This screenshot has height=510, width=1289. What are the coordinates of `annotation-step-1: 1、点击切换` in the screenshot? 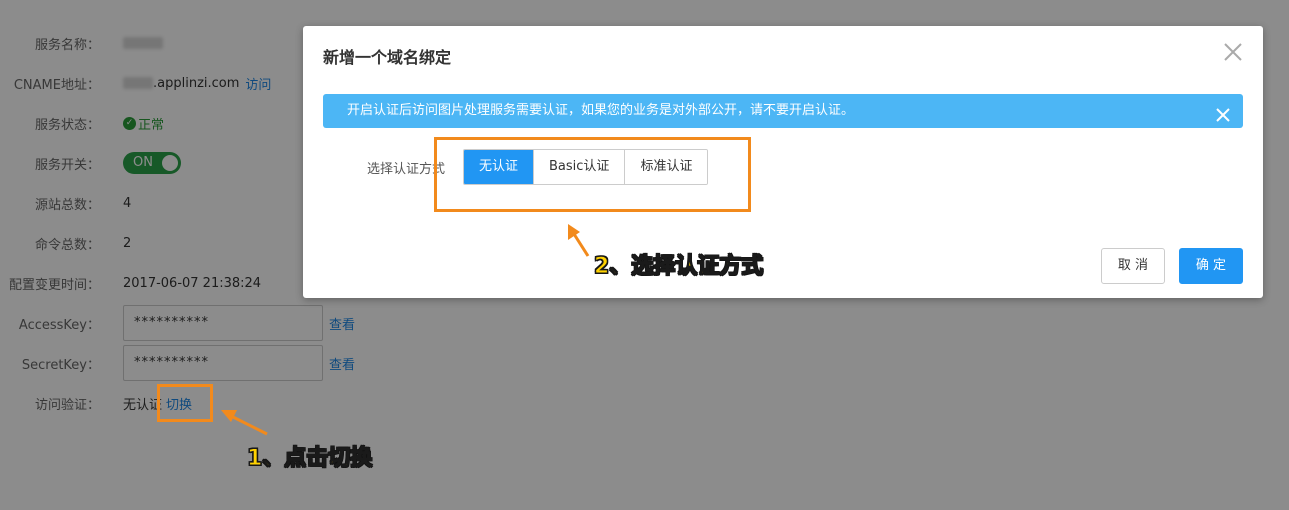 It's located at (309, 459).